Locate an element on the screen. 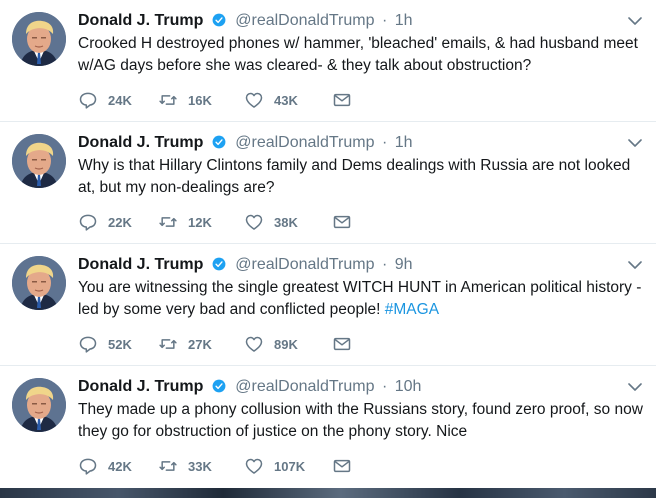  reply-button: 52K is located at coordinates (118, 344).